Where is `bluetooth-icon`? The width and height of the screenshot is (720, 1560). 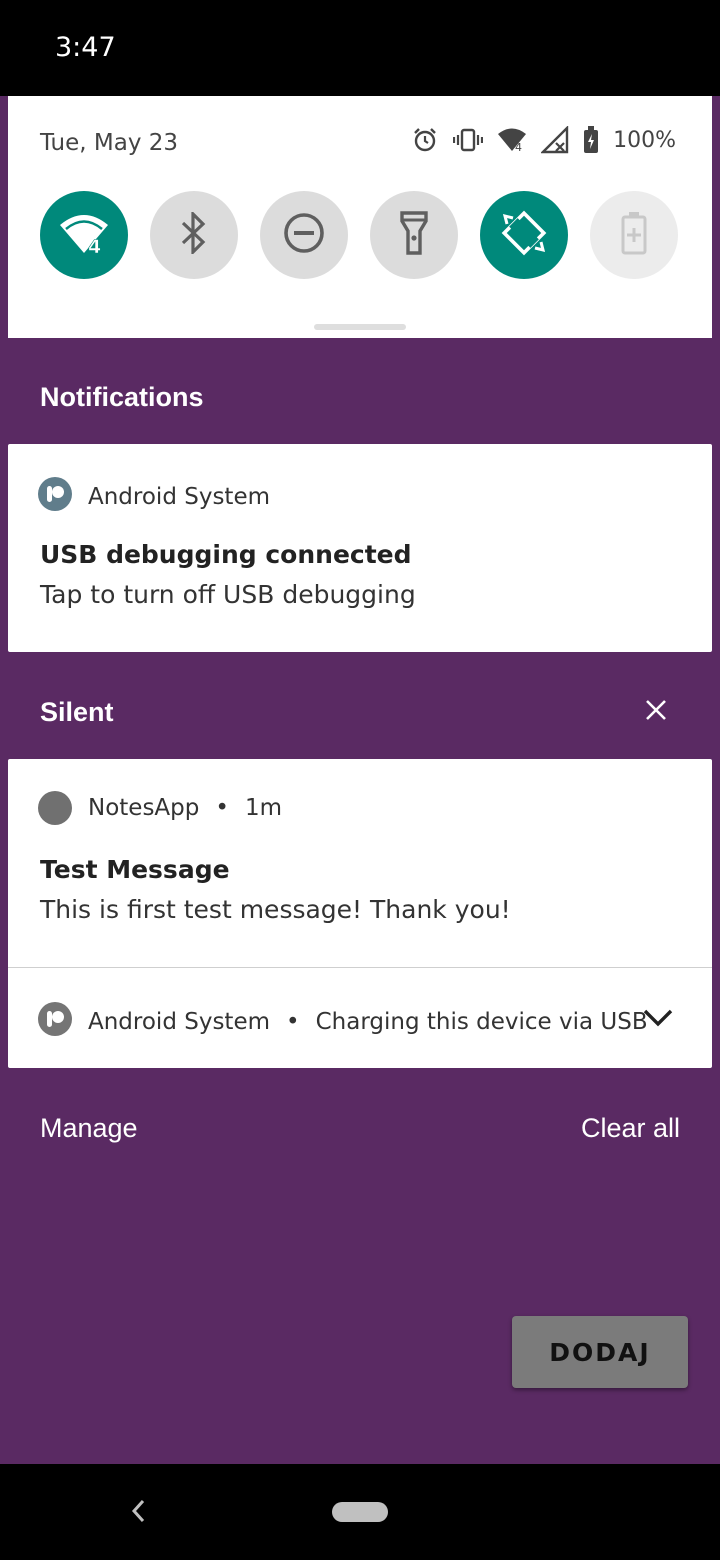 bluetooth-icon is located at coordinates (194, 234).